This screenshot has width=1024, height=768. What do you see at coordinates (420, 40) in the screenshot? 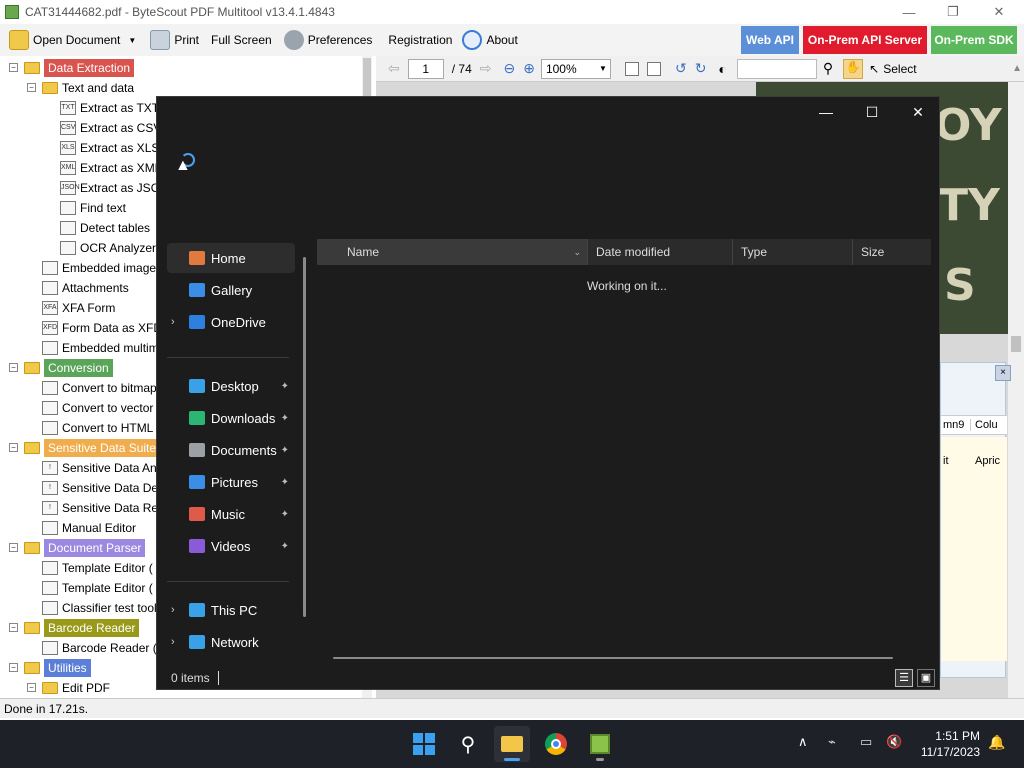
I see `registration-button: Registration` at bounding box center [420, 40].